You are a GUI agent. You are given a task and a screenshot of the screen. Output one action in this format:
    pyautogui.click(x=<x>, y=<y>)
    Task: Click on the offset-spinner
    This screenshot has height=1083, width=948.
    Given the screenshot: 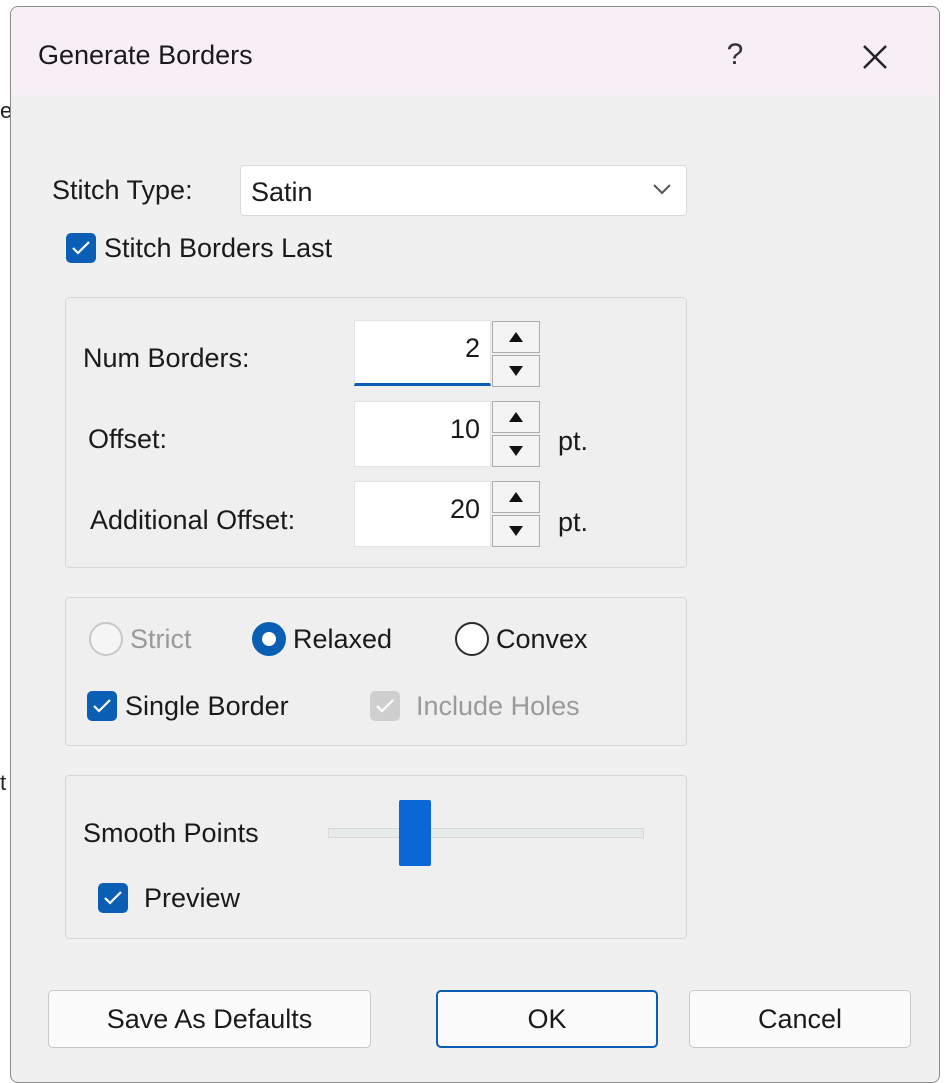 What is the action you would take?
    pyautogui.click(x=517, y=435)
    